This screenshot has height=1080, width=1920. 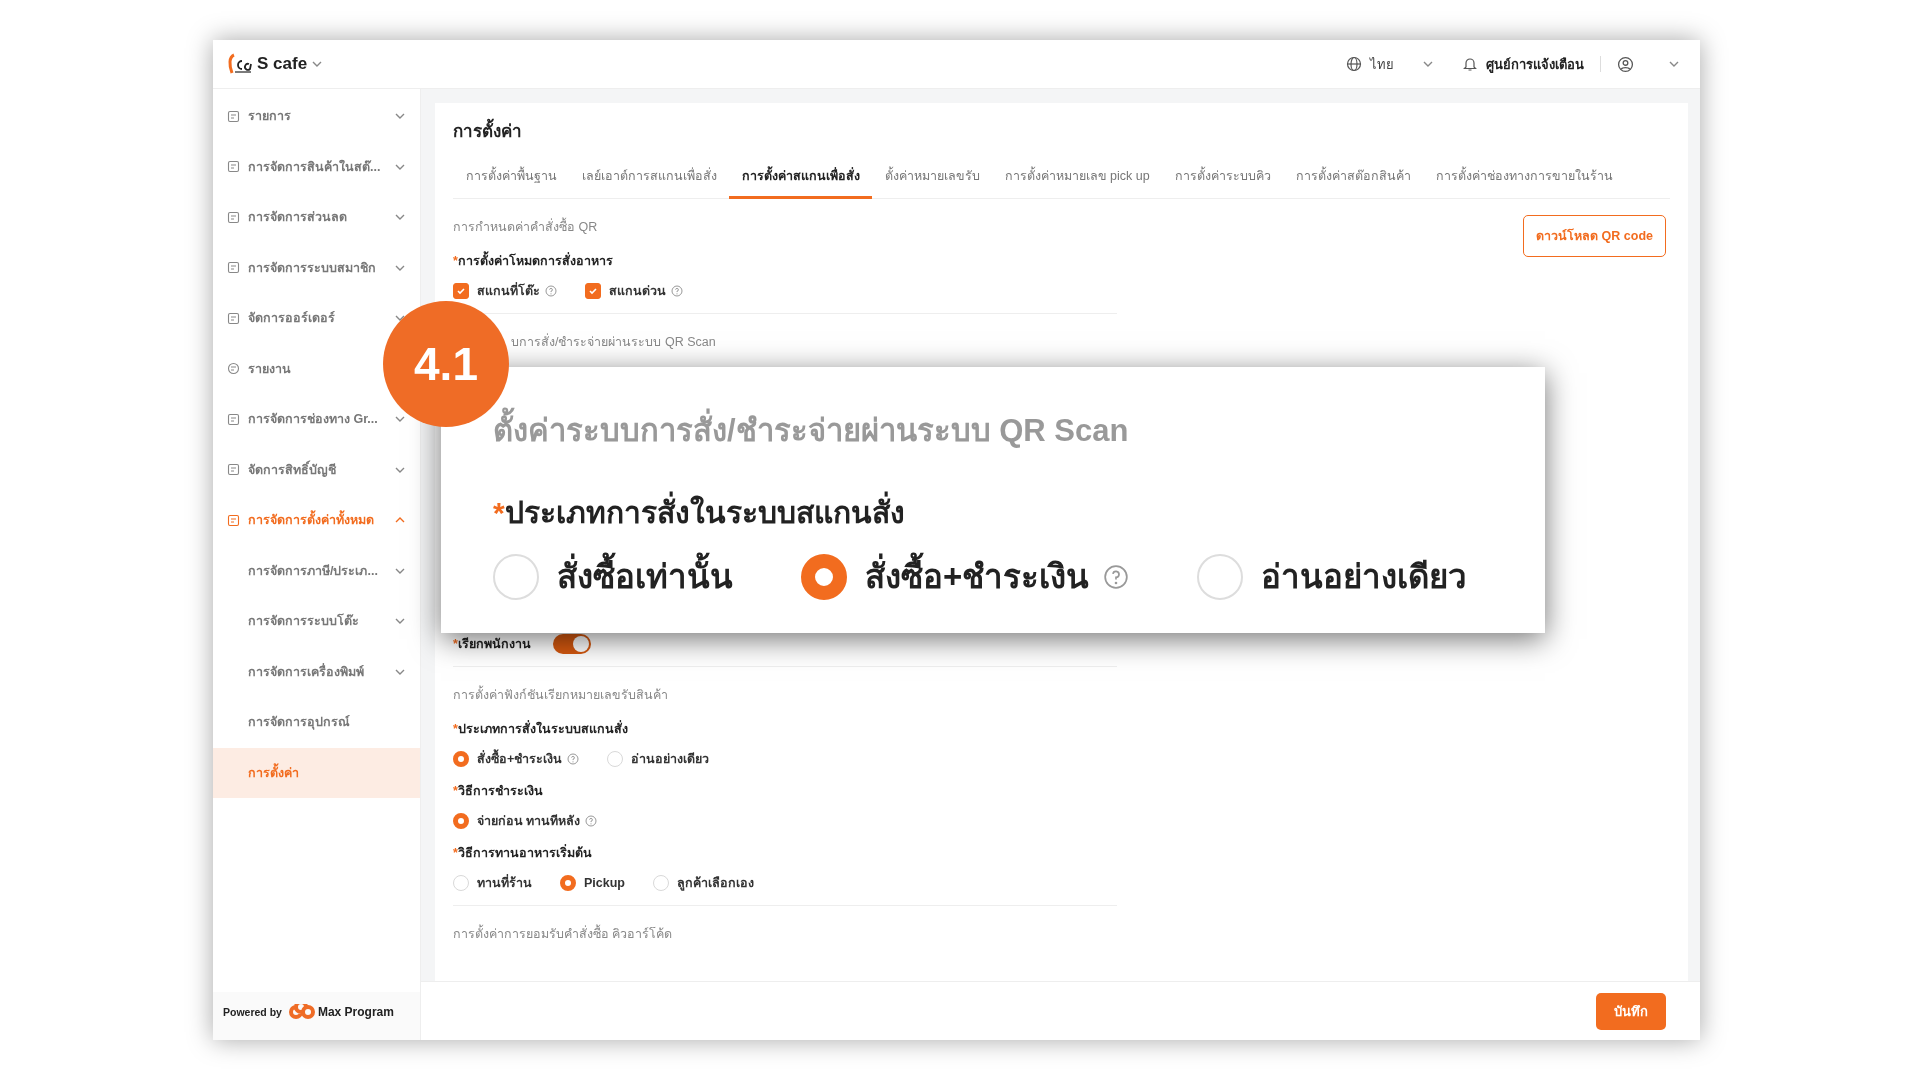 I want to click on option-label: ทานที่ร้าน, so click(x=504, y=882).